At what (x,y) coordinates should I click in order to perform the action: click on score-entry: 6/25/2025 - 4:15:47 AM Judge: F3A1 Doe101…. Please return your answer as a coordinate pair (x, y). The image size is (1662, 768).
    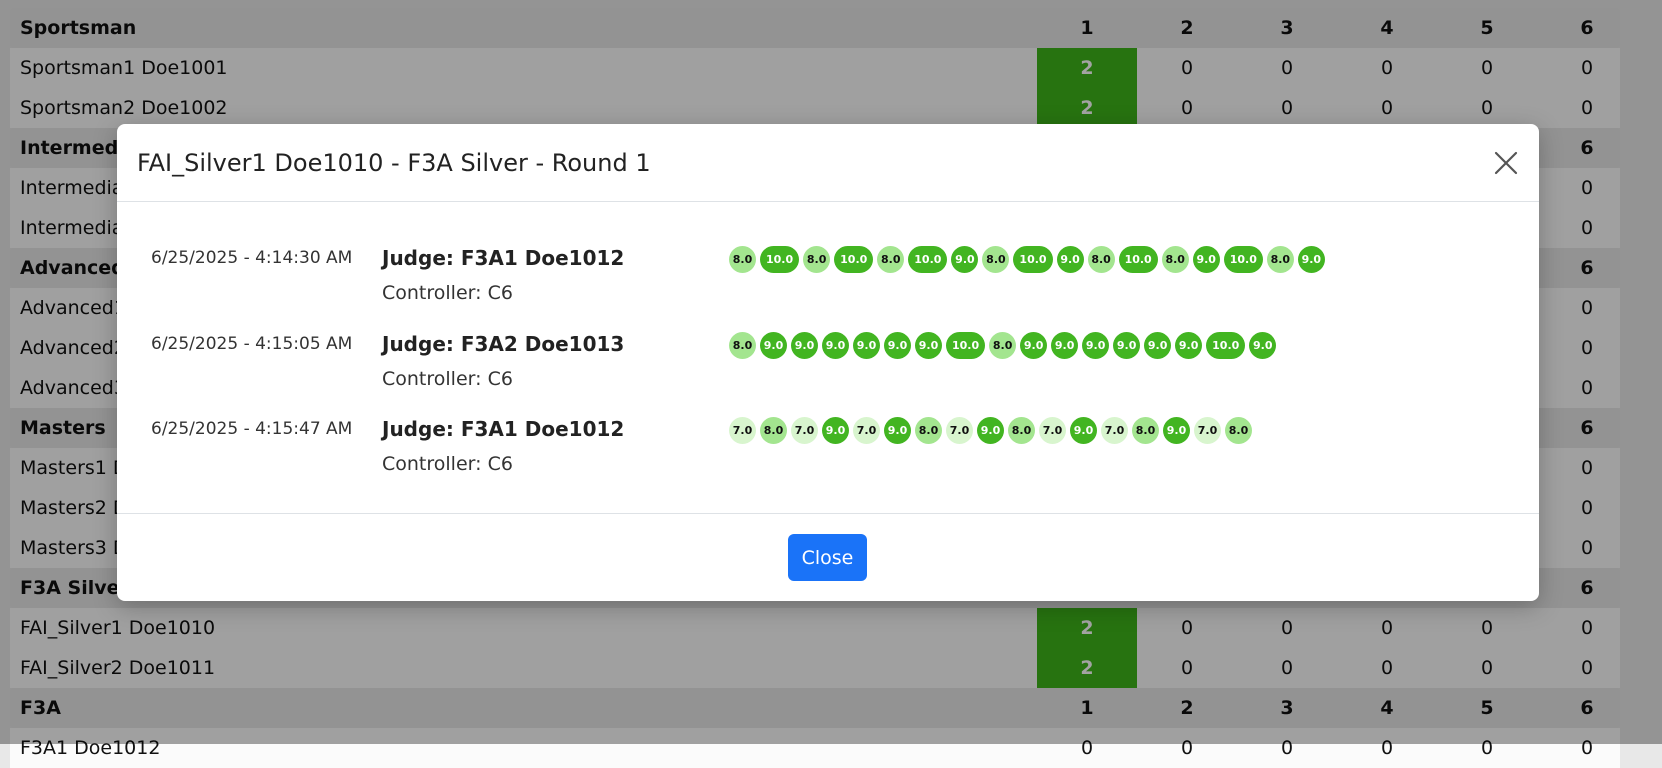
    Looking at the image, I should click on (828, 451).